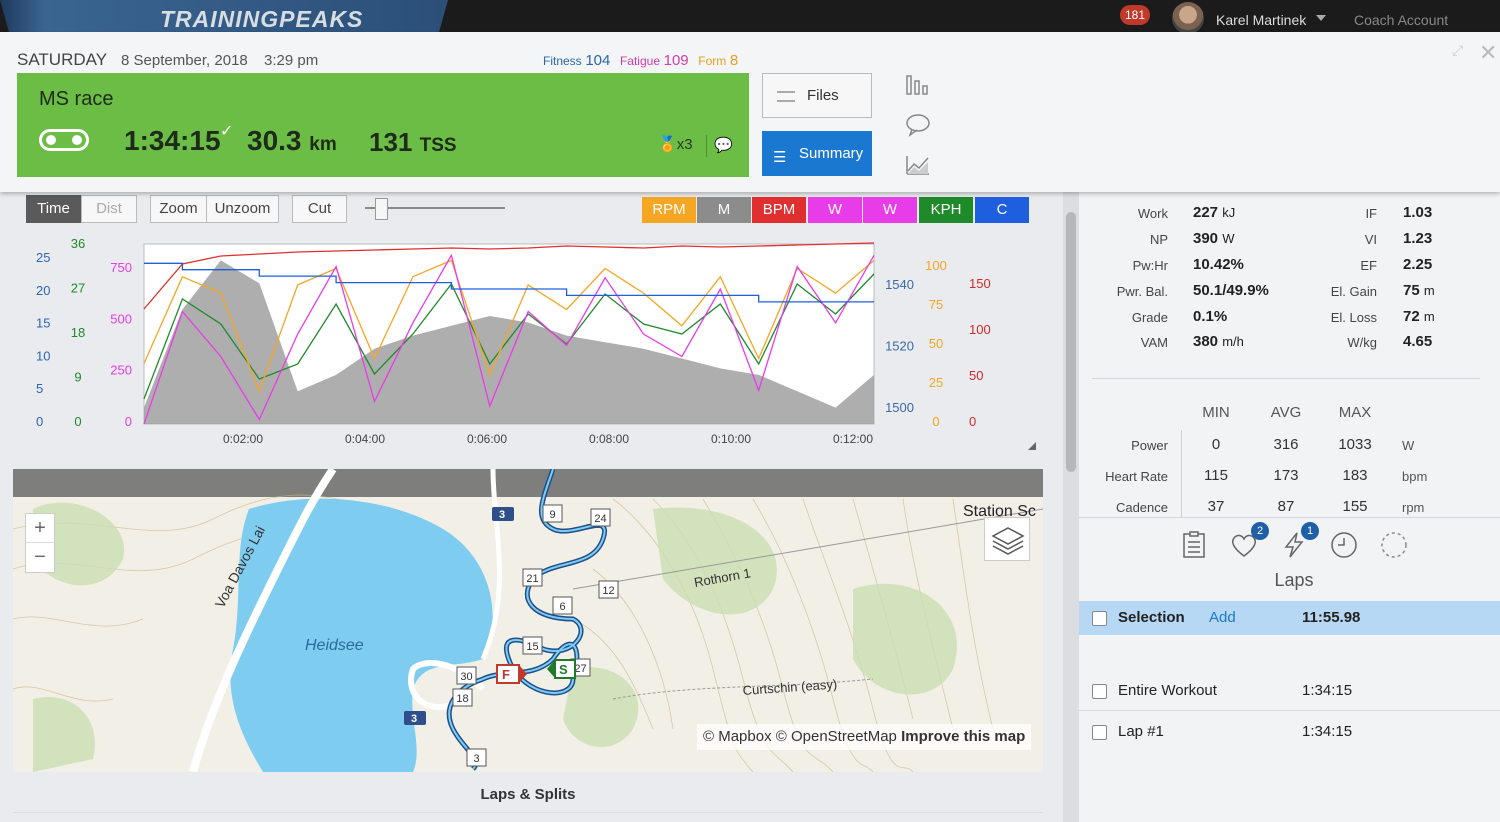 This screenshot has width=1500, height=822. What do you see at coordinates (242, 209) in the screenshot?
I see `unzoom-button: Unzoom` at bounding box center [242, 209].